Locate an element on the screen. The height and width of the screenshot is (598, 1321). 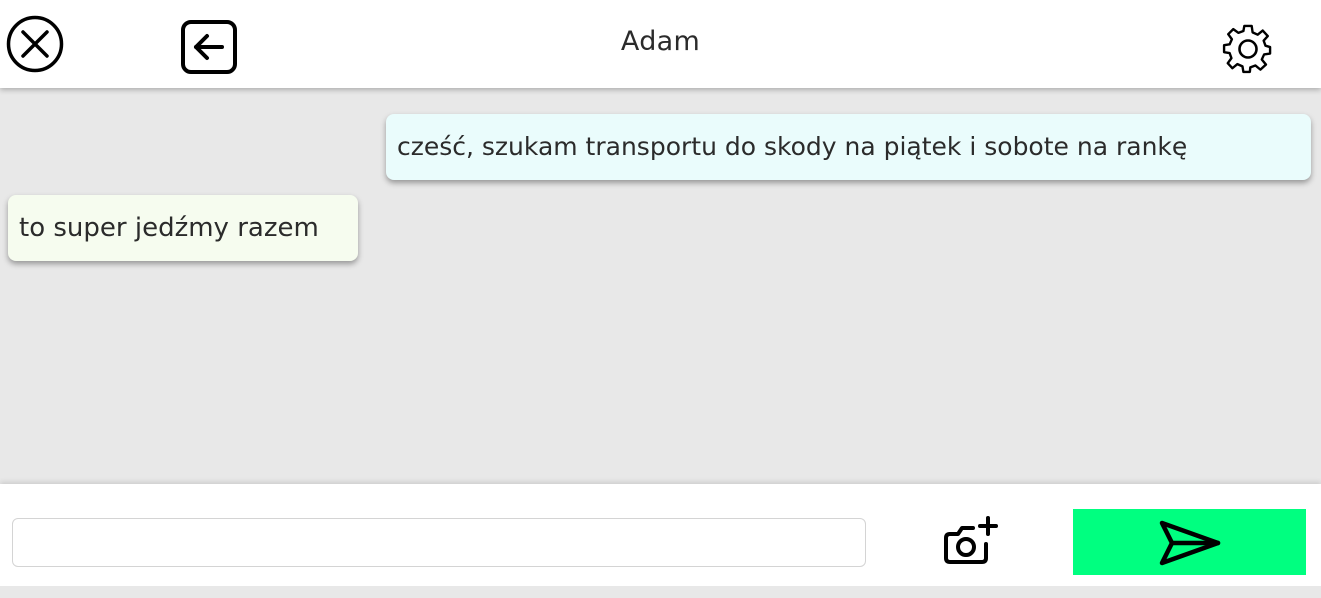
send-button is located at coordinates (1189, 542).